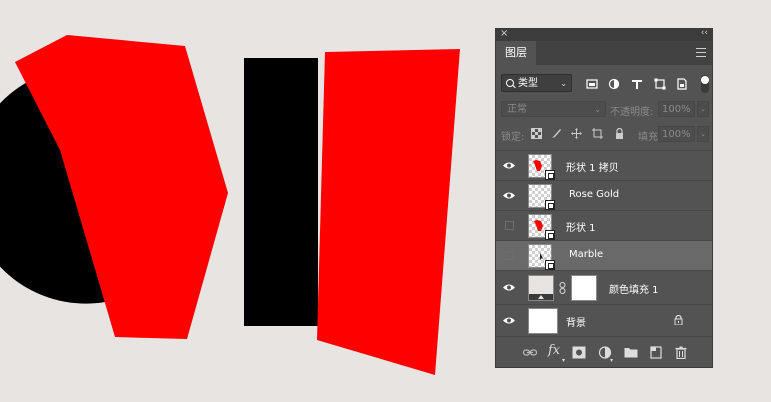 The height and width of the screenshot is (402, 771). Describe the element at coordinates (678, 320) in the screenshot. I see `lock-icon` at that location.